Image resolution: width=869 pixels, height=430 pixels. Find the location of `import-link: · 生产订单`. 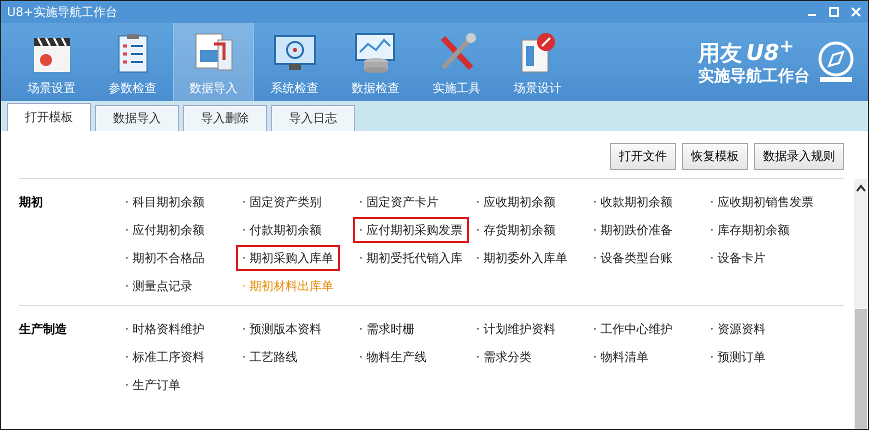

import-link: · 生产订单 is located at coordinates (153, 385).